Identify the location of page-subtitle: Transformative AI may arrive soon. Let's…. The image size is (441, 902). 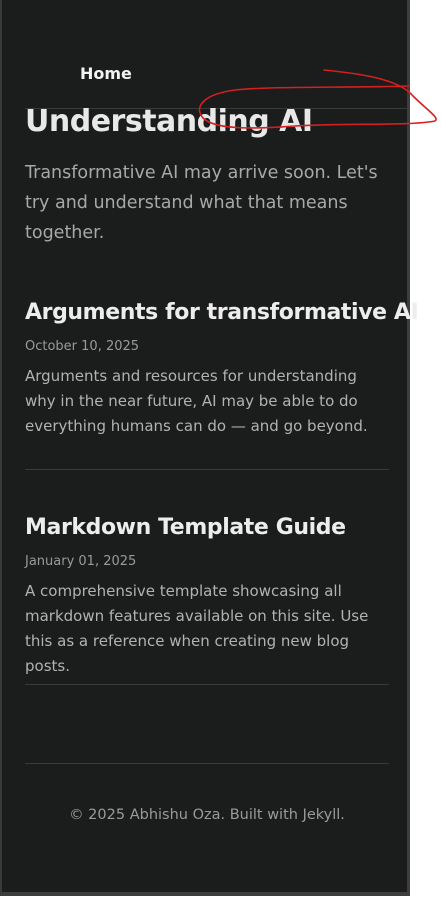
(201, 203).